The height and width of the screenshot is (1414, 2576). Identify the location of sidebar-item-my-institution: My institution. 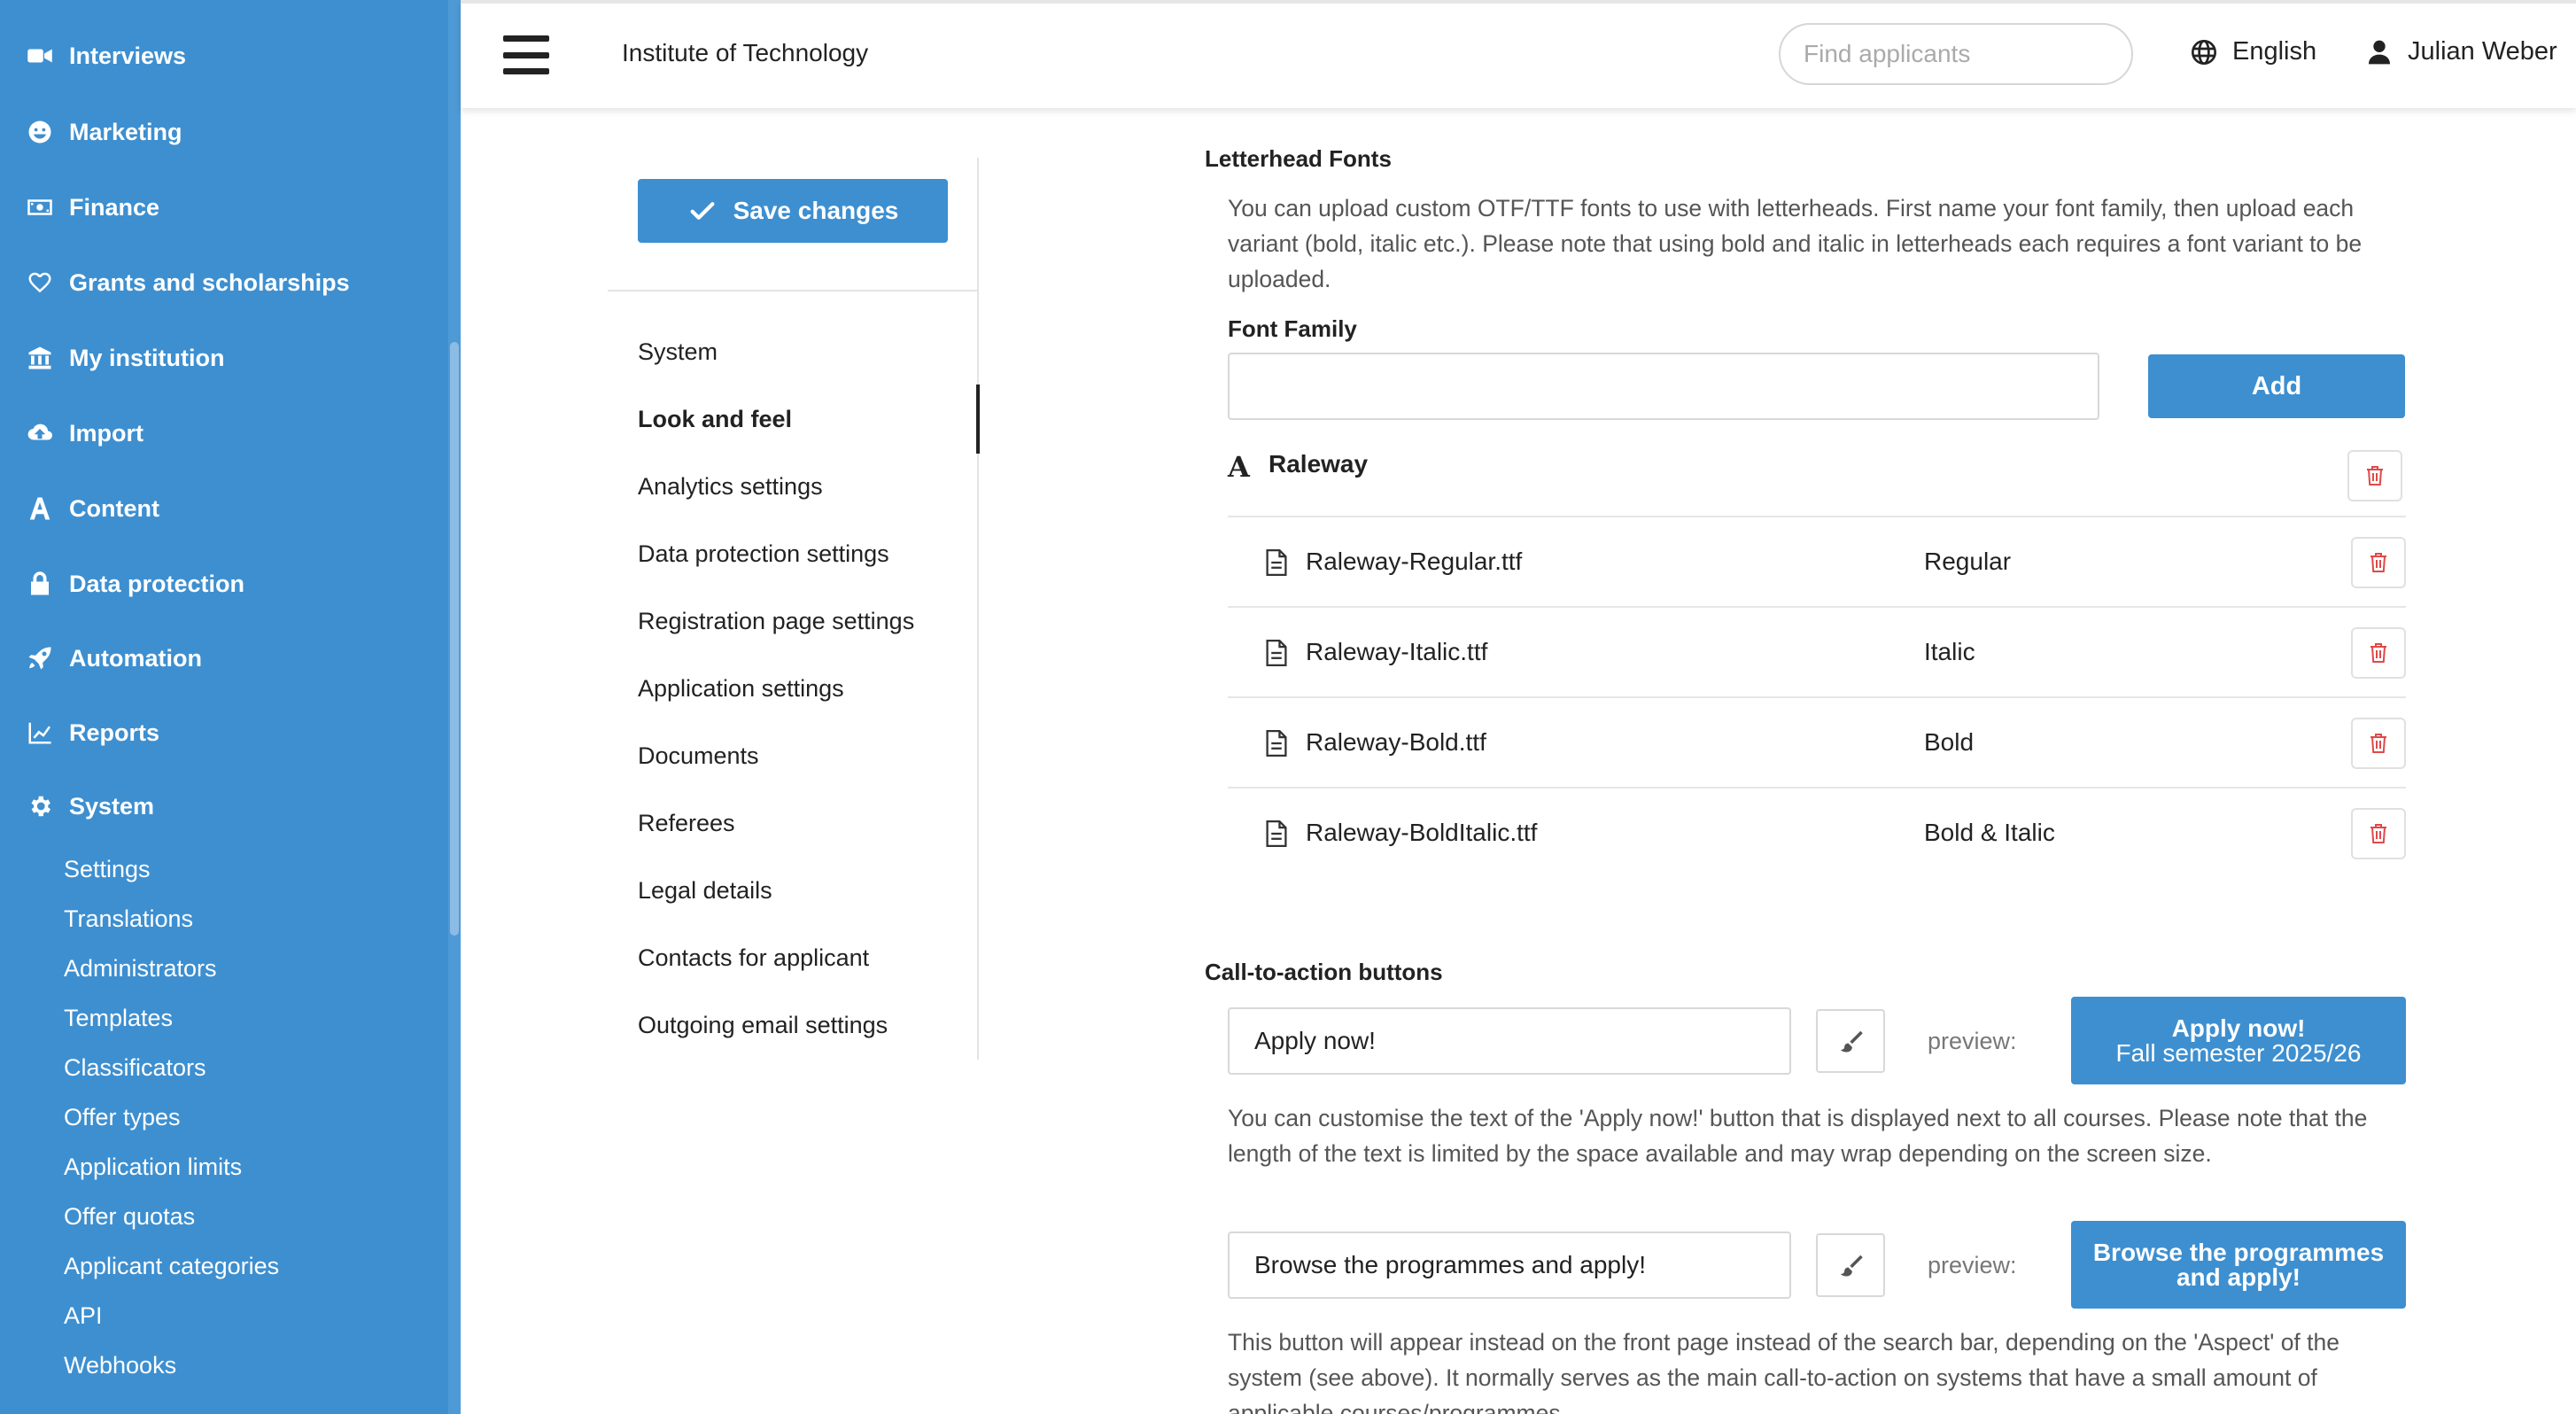
(124, 358).